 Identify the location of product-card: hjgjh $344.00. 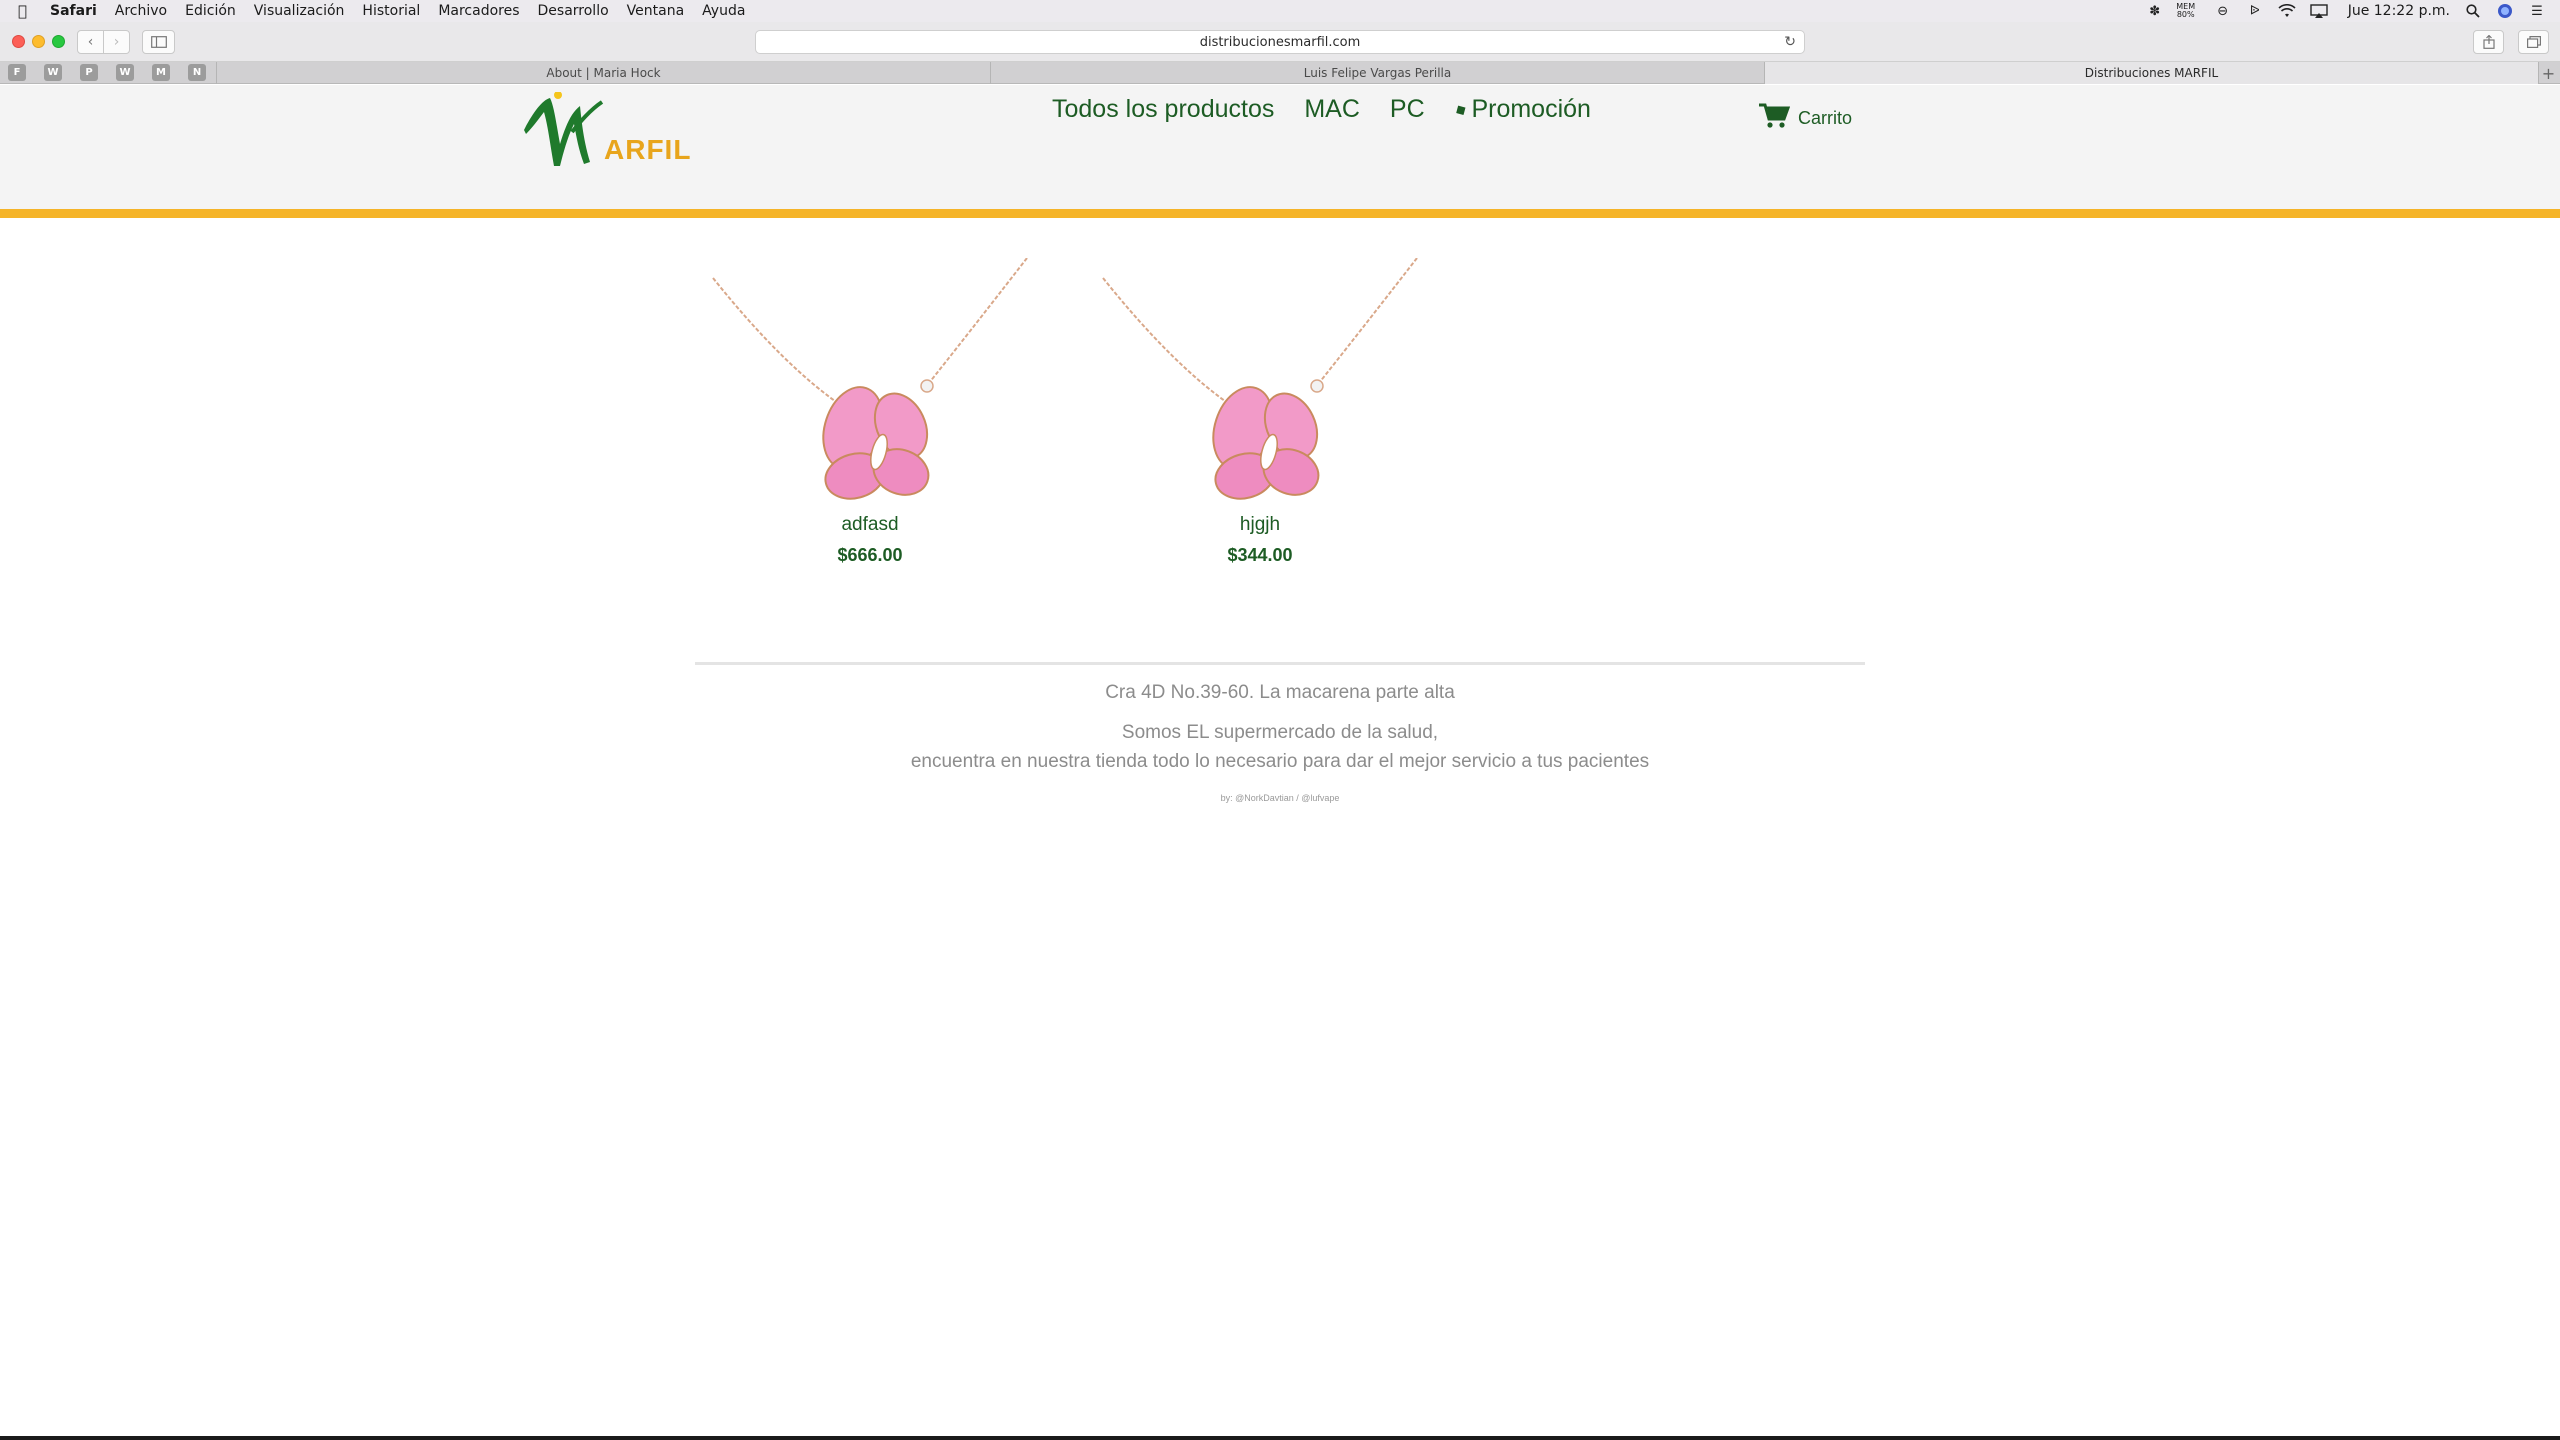
(1260, 411).